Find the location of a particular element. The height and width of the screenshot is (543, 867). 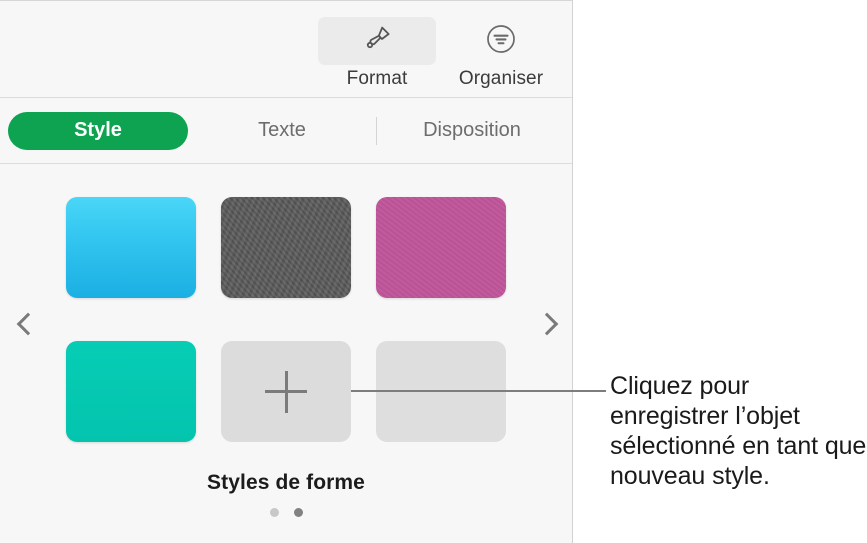

paintbrush-icon is located at coordinates (377, 41).